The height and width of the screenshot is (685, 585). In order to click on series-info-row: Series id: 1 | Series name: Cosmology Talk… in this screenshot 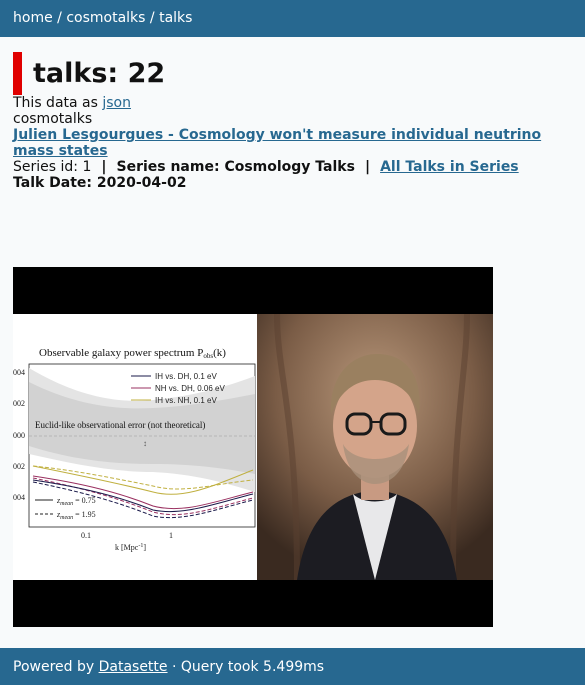, I will do `click(292, 167)`.